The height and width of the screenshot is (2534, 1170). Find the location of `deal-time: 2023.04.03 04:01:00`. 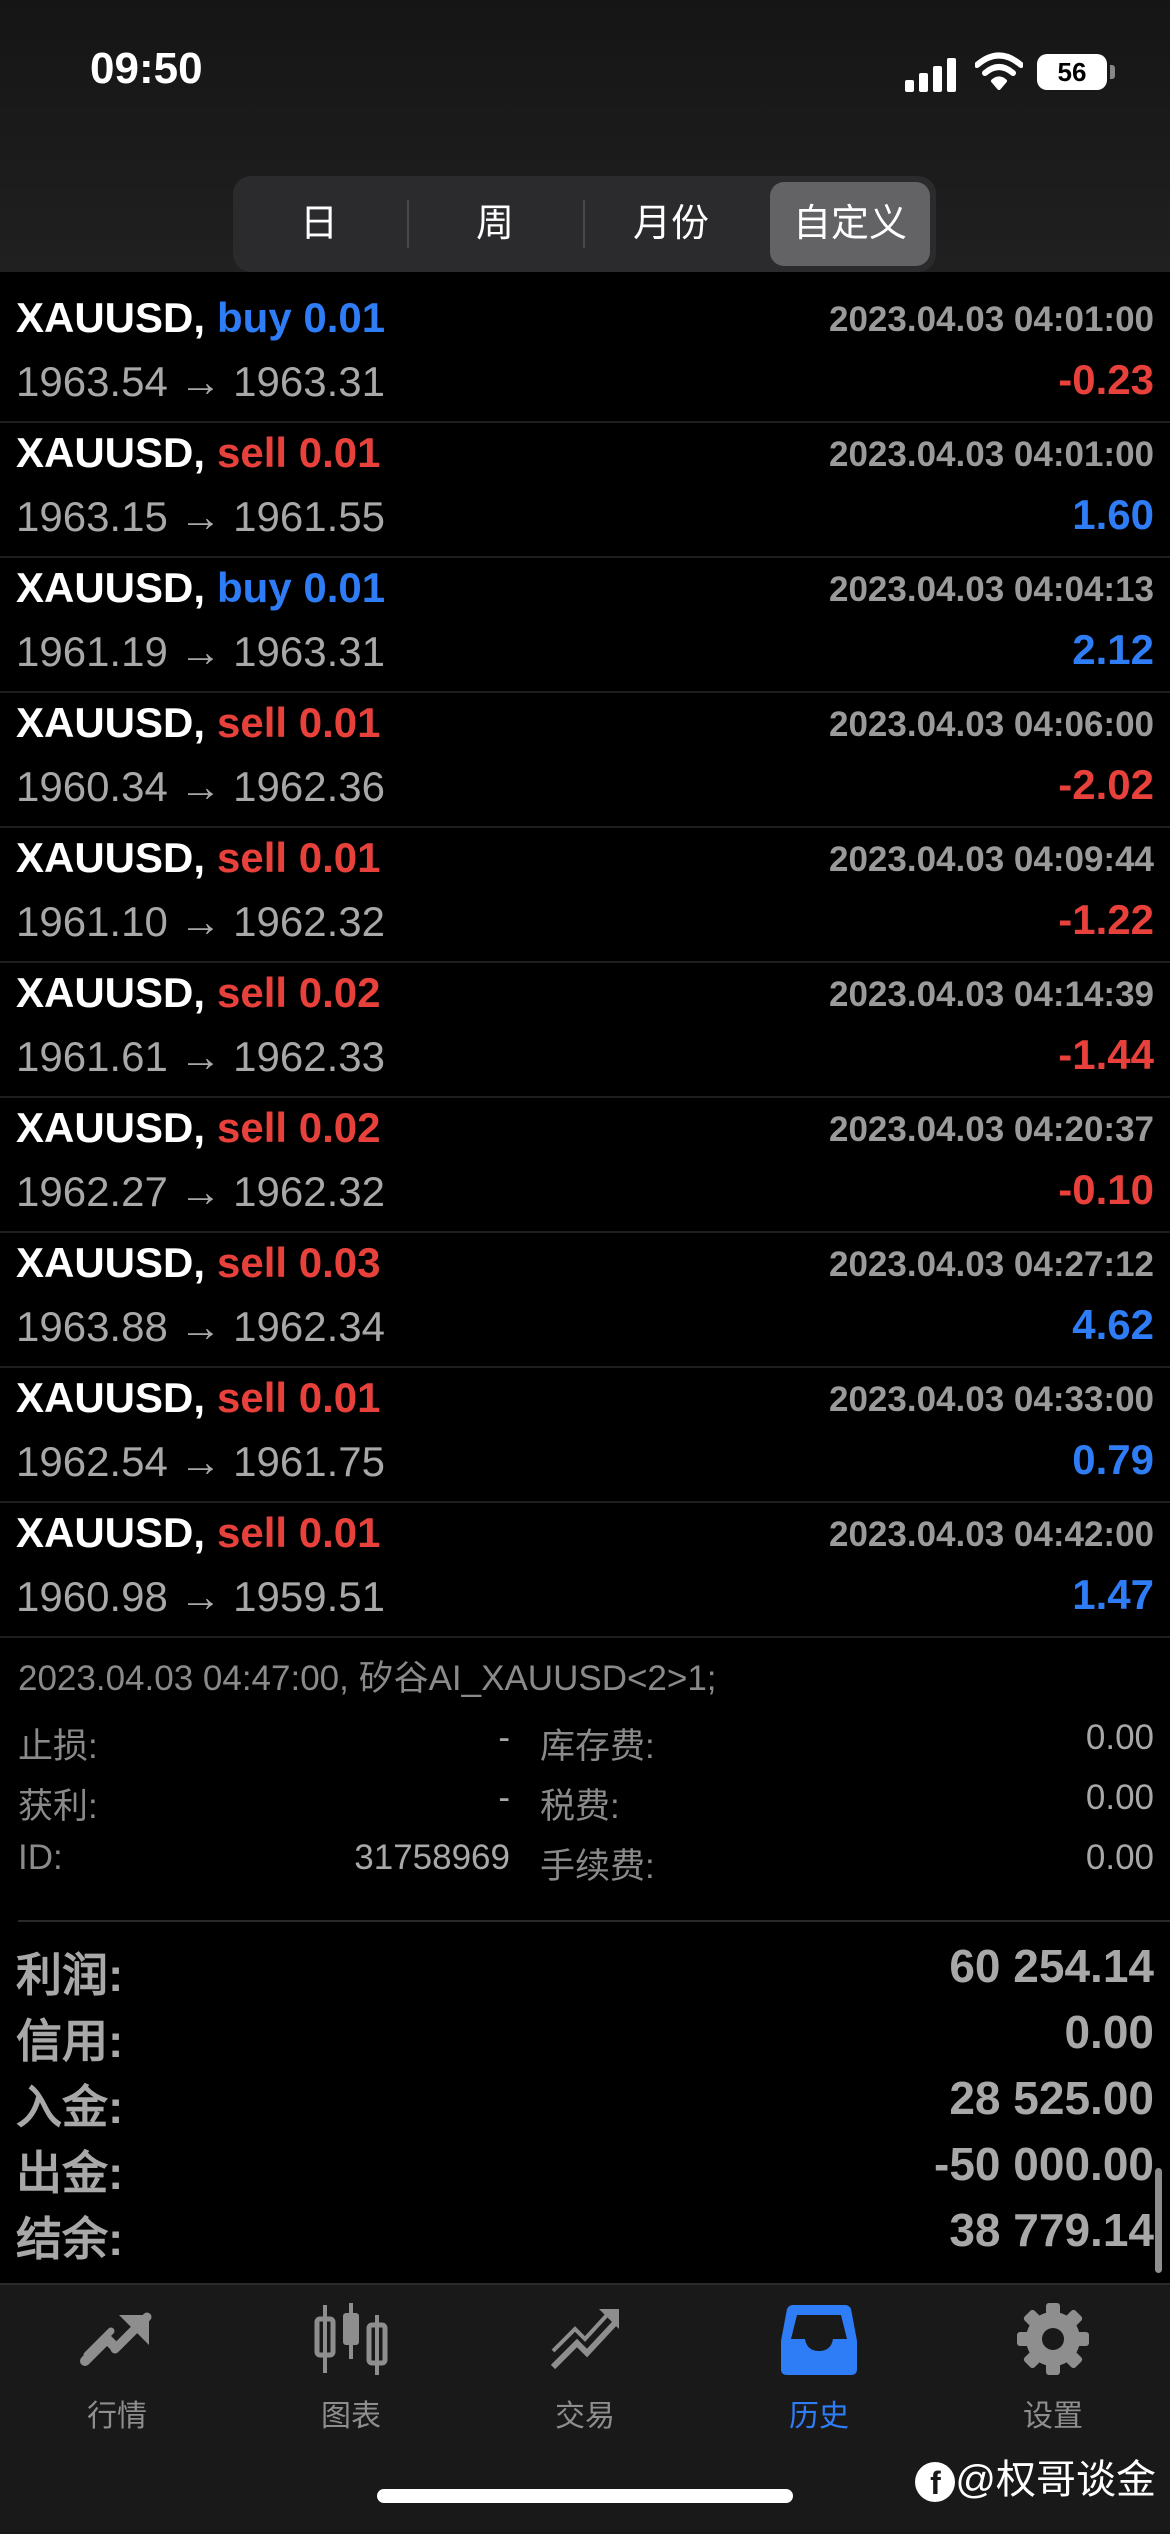

deal-time: 2023.04.03 04:01:00 is located at coordinates (991, 454).